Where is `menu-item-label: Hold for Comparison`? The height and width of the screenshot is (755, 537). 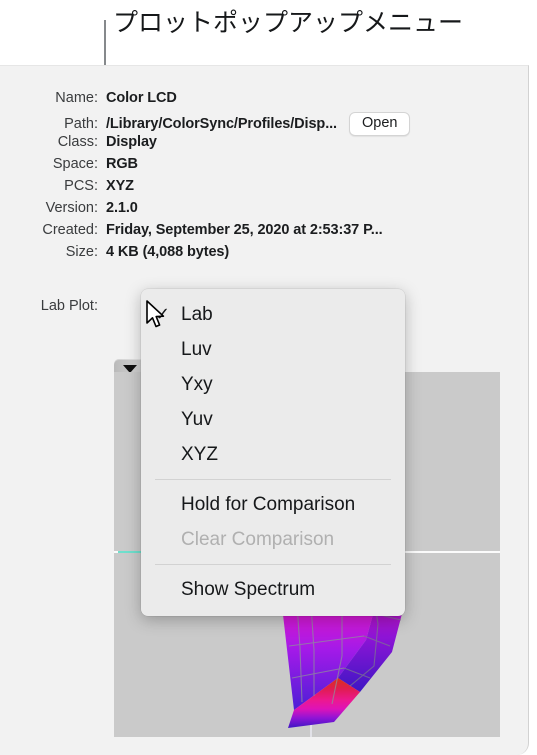 menu-item-label: Hold for Comparison is located at coordinates (268, 504).